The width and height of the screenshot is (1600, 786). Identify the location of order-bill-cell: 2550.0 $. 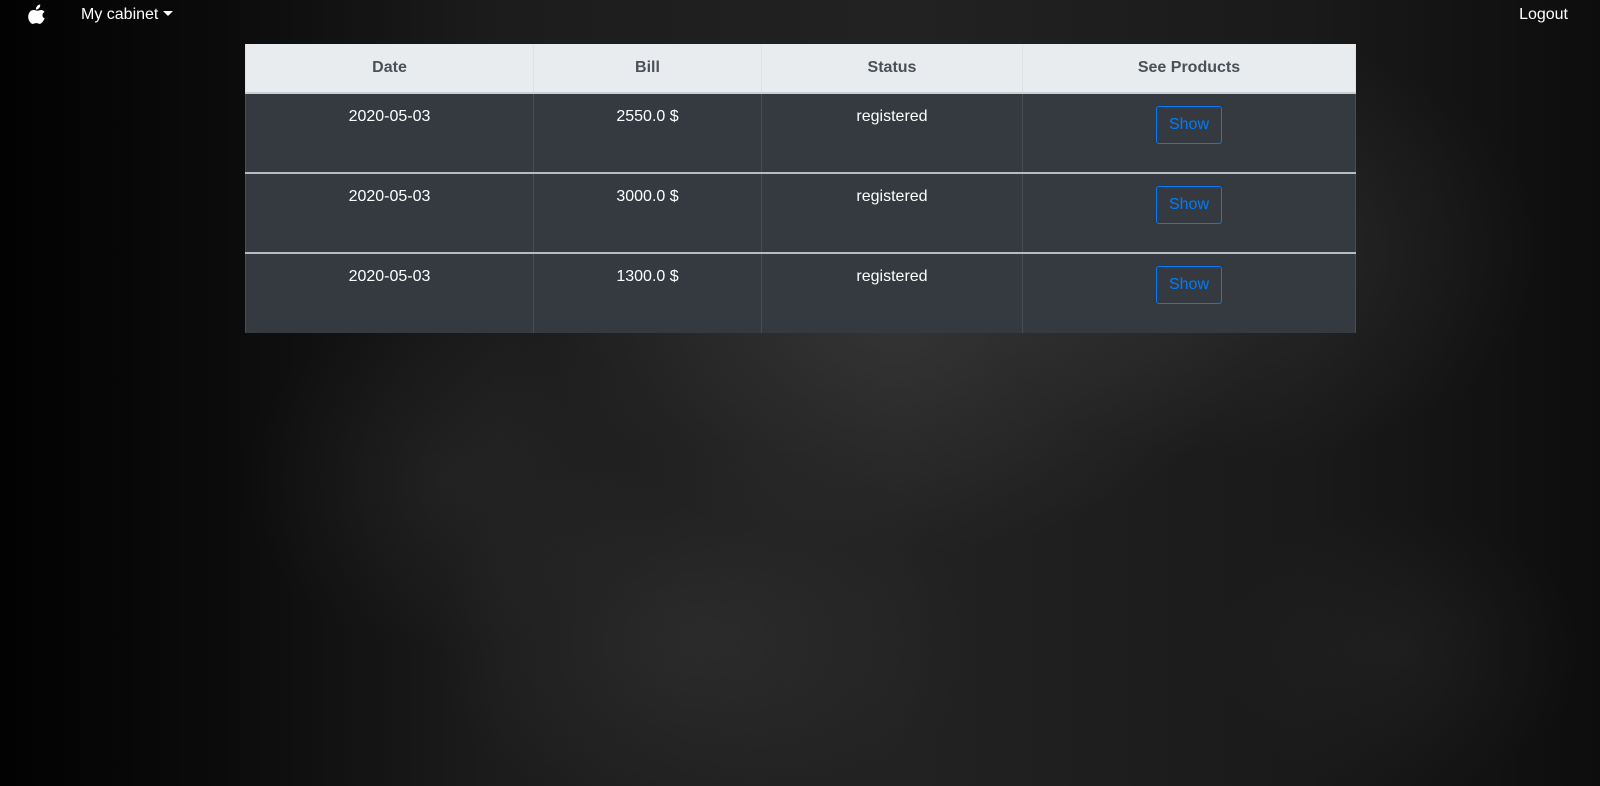
(647, 133).